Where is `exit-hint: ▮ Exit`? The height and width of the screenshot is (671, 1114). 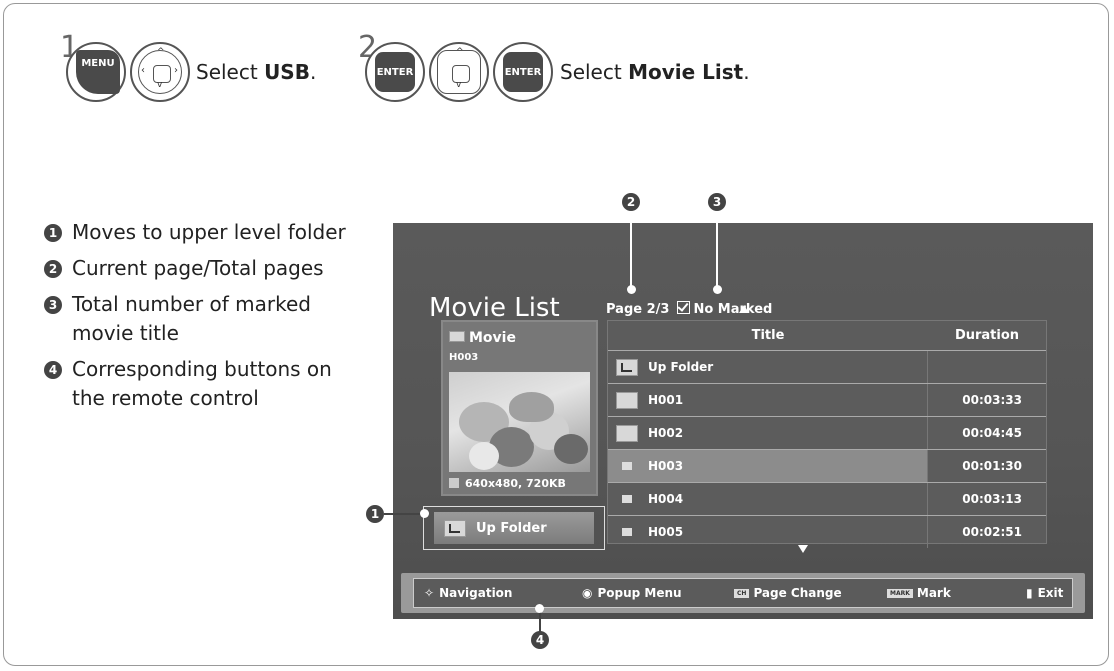
exit-hint: ▮ Exit is located at coordinates (1045, 593).